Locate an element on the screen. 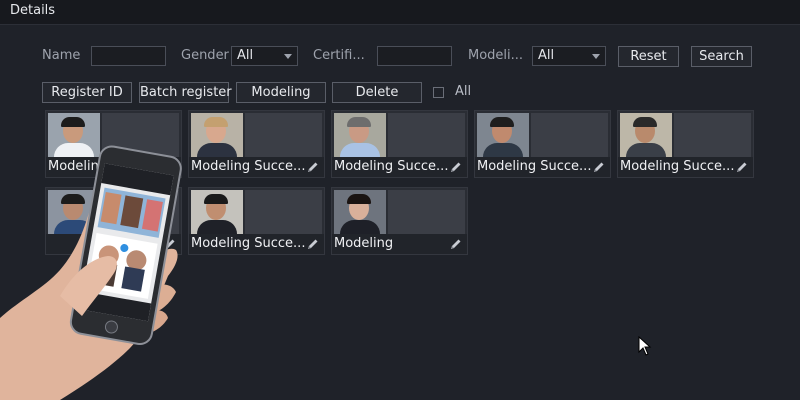 This screenshot has height=400, width=800. card-caption is located at coordinates (113, 244).